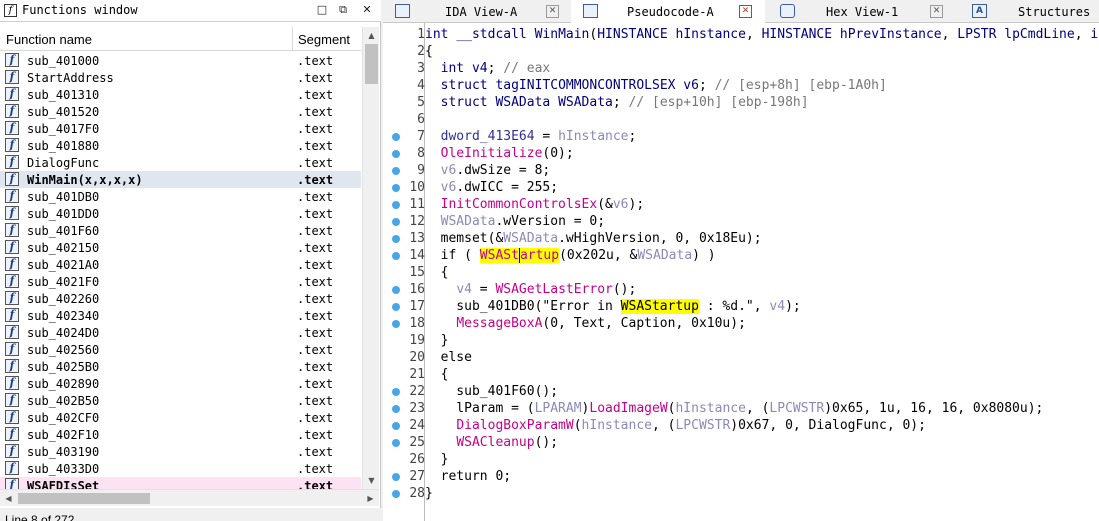  What do you see at coordinates (371, 64) in the screenshot?
I see `scrollbar-thumb` at bounding box center [371, 64].